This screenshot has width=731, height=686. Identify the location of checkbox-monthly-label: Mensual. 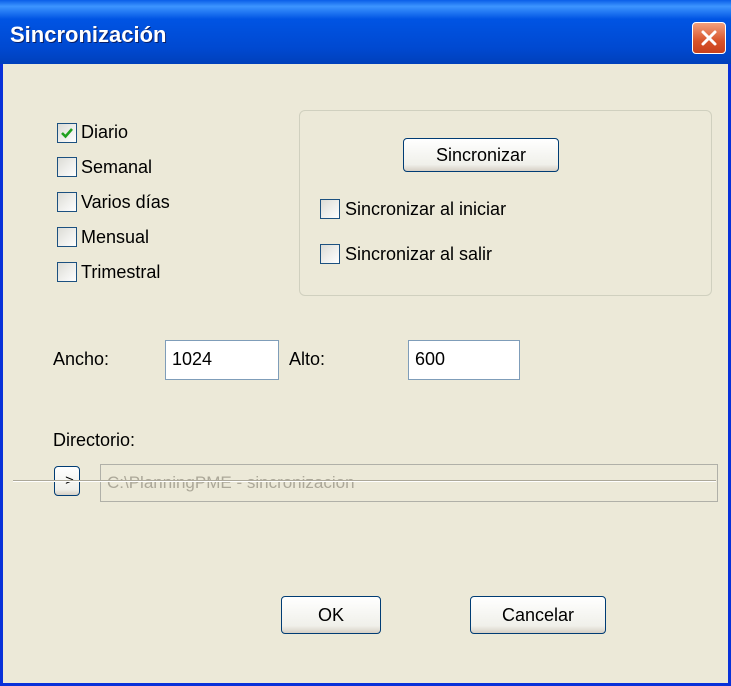
(115, 237).